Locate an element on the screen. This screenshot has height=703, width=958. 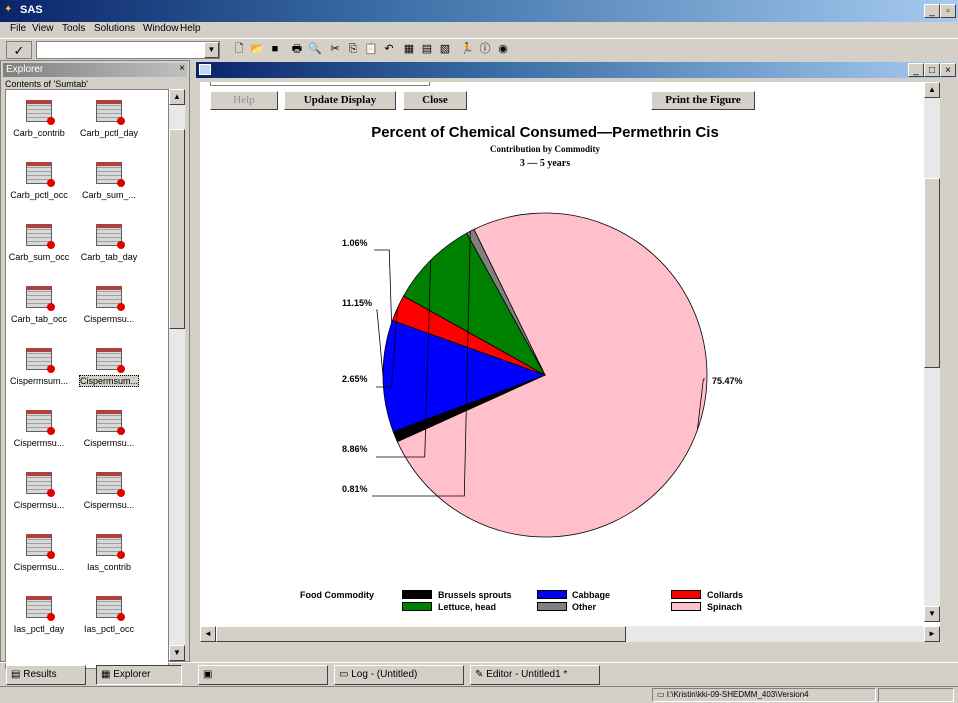
graph-window-tab: ▣ is located at coordinates (263, 675).